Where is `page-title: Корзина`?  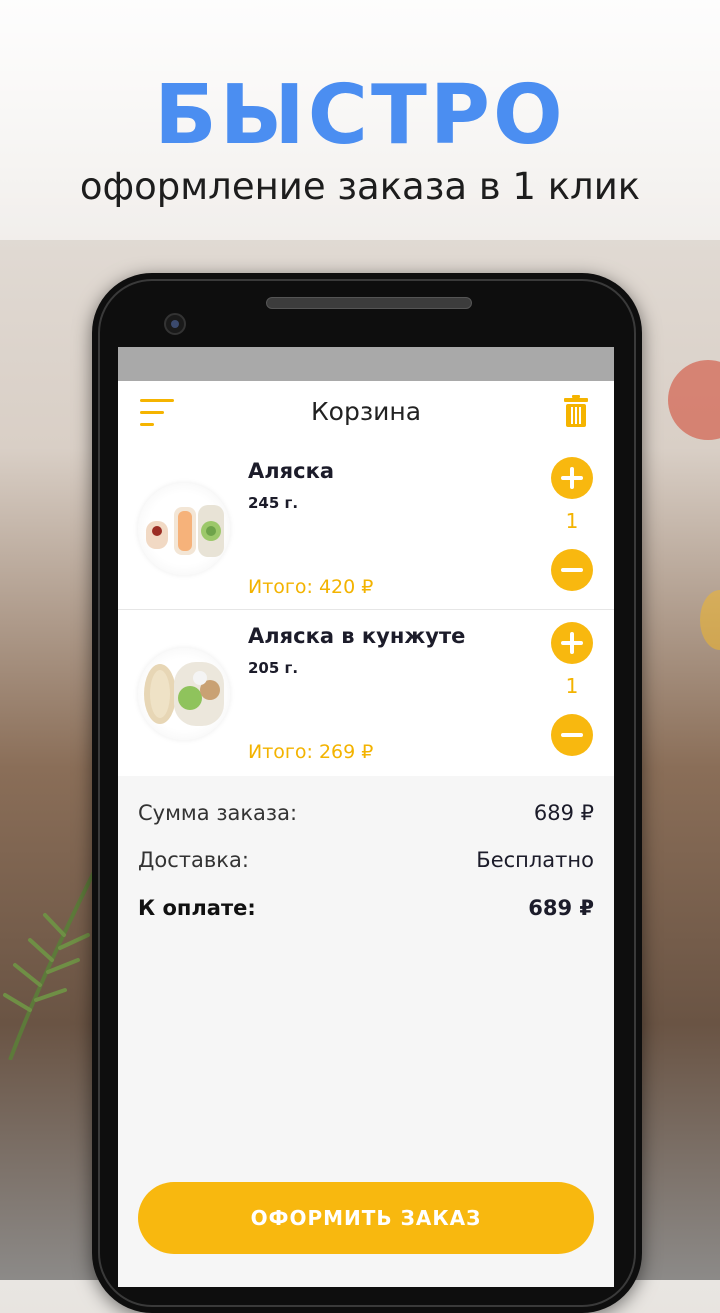
page-title: Корзина is located at coordinates (366, 411).